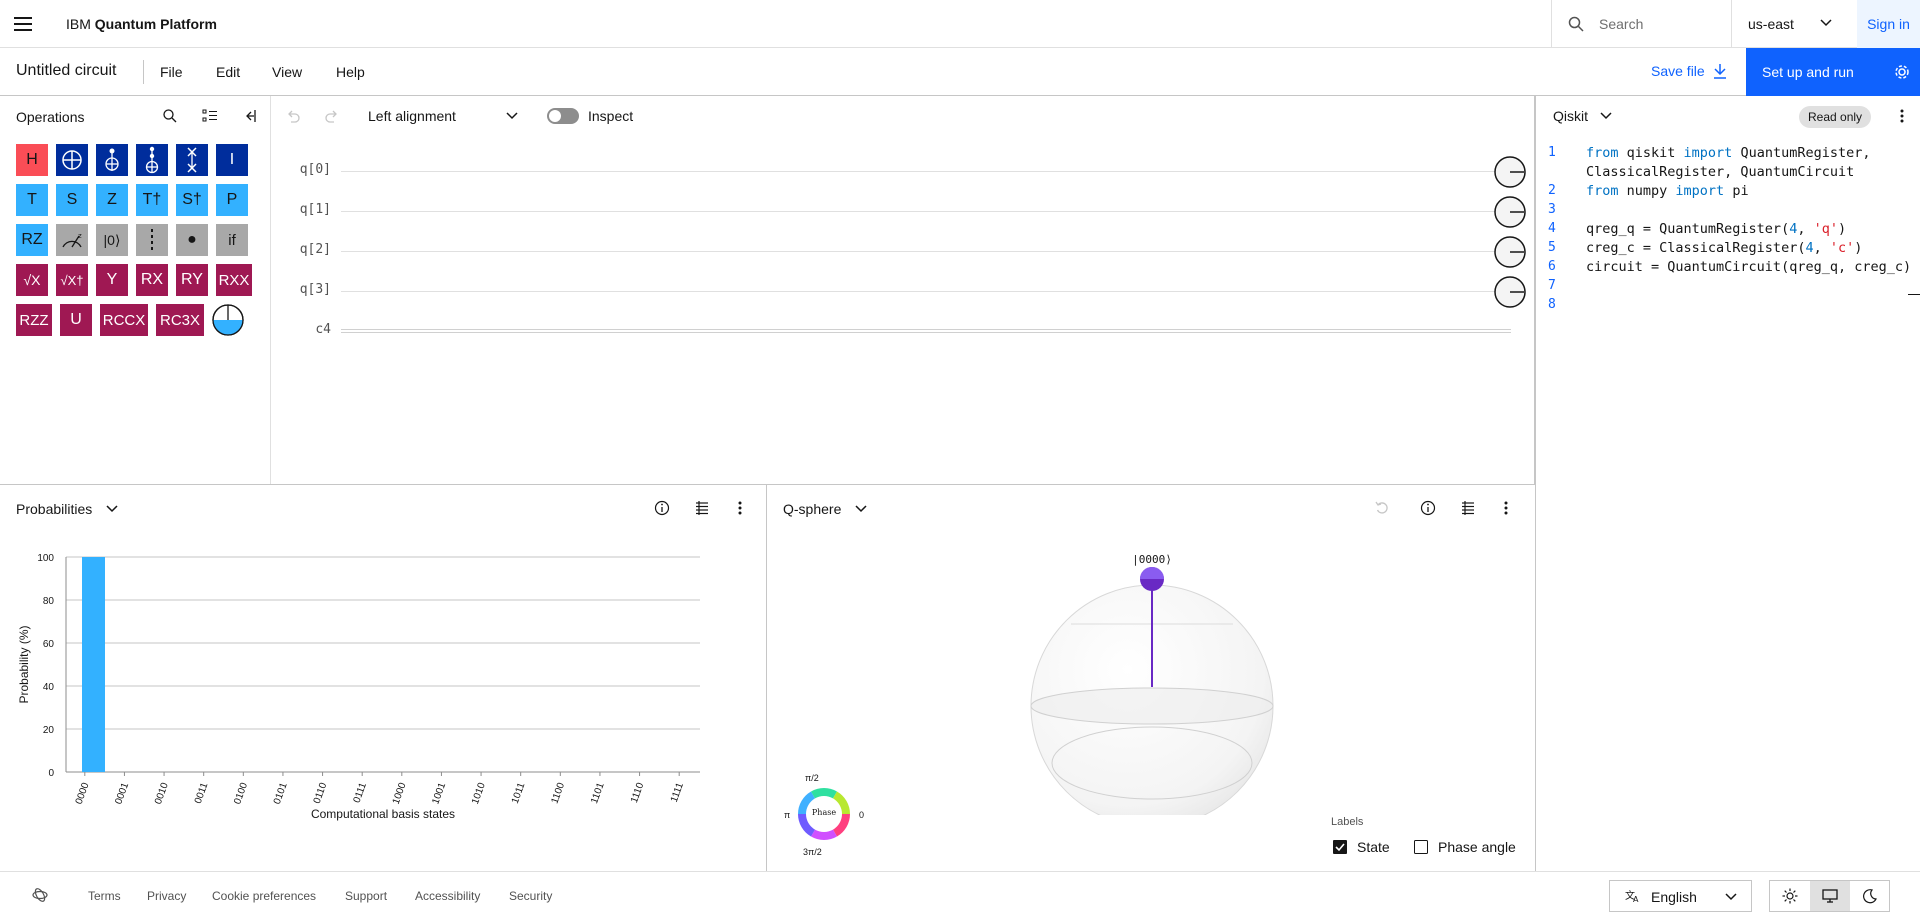 This screenshot has height=919, width=1920. What do you see at coordinates (228, 72) in the screenshot?
I see `menu-edit: Edit` at bounding box center [228, 72].